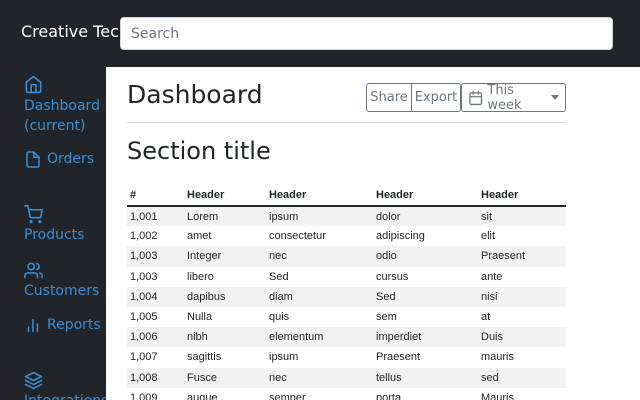 This screenshot has height=400, width=640. Describe the element at coordinates (65, 395) in the screenshot. I see `sidebar-item-label: Integrations` at that location.